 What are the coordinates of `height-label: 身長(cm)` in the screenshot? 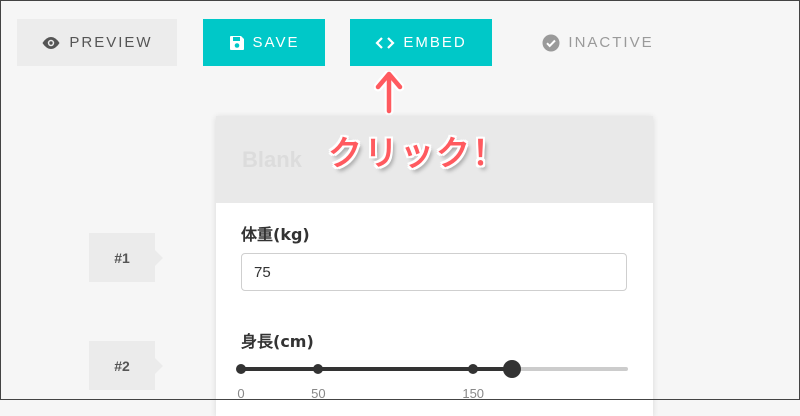 It's located at (277, 341).